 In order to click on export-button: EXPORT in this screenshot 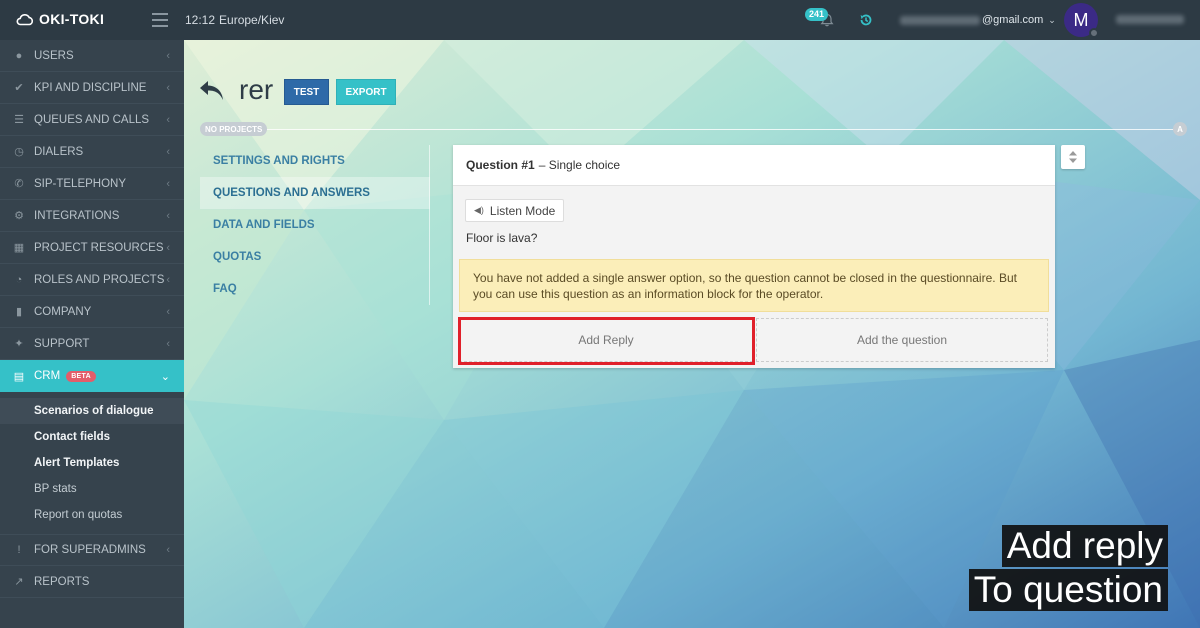, I will do `click(366, 92)`.